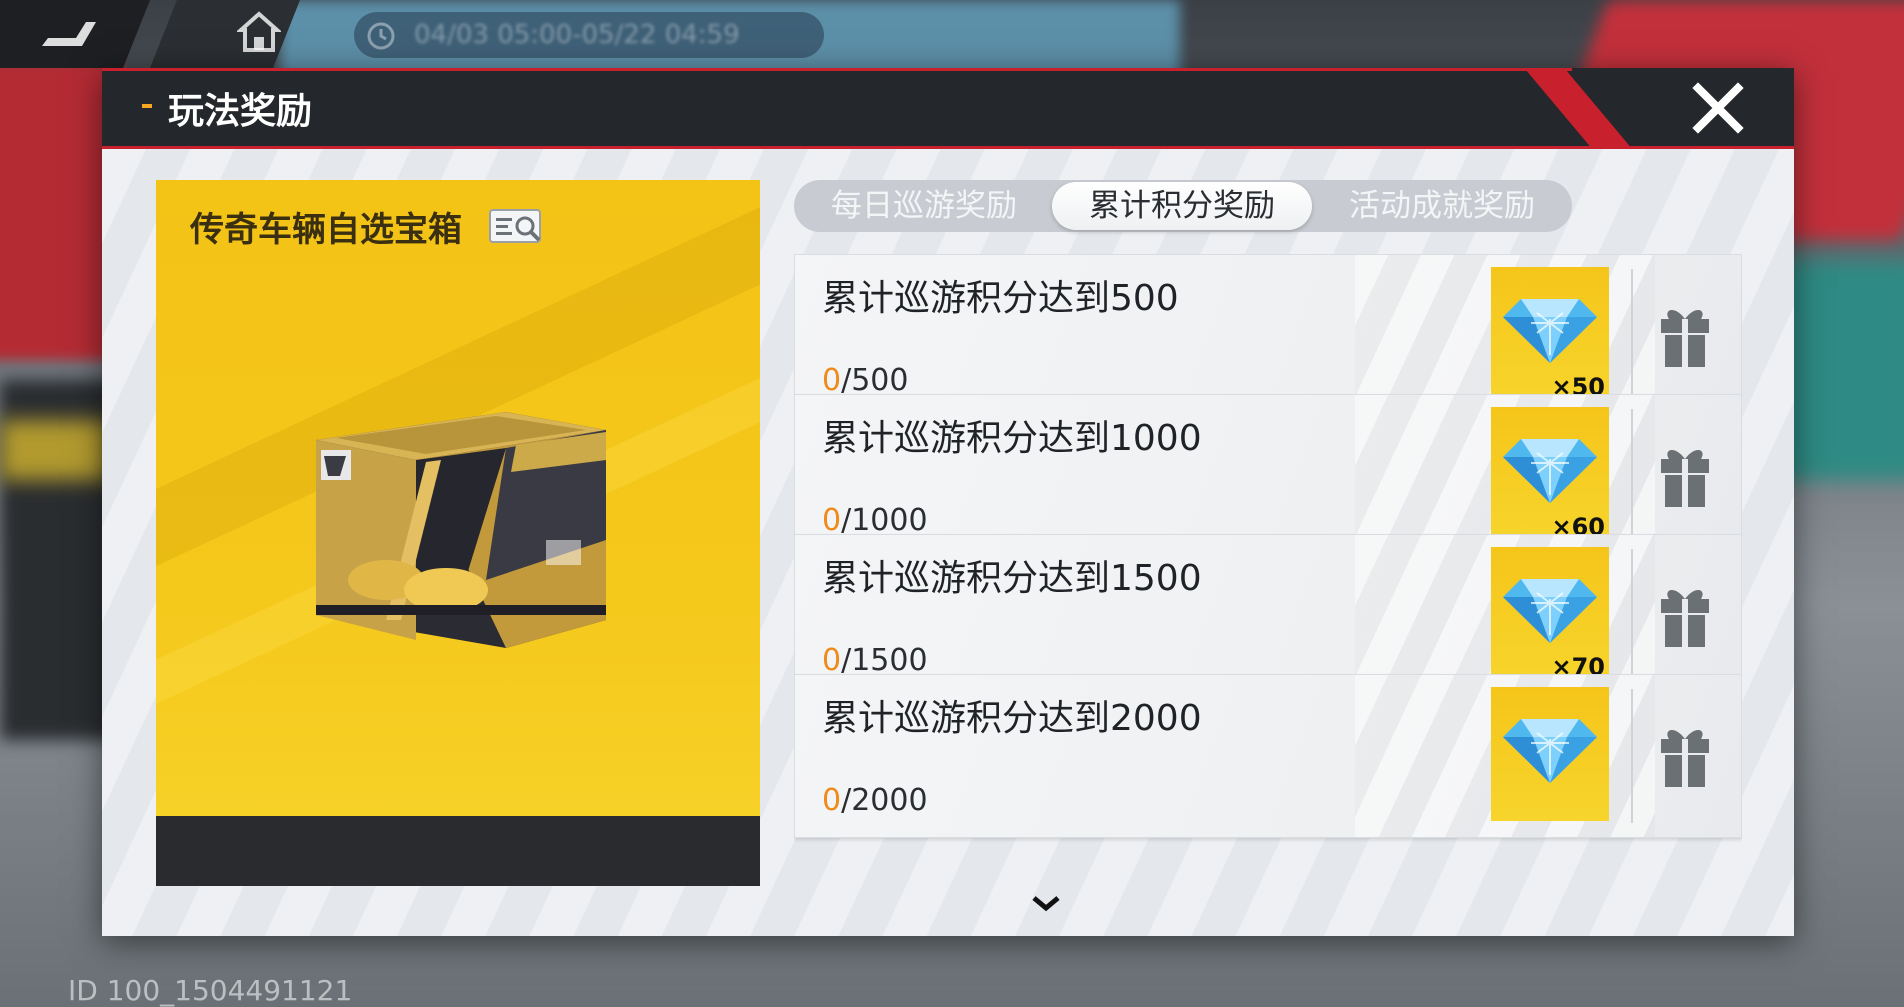 The height and width of the screenshot is (1007, 1904). I want to click on close-icon, so click(1718, 108).